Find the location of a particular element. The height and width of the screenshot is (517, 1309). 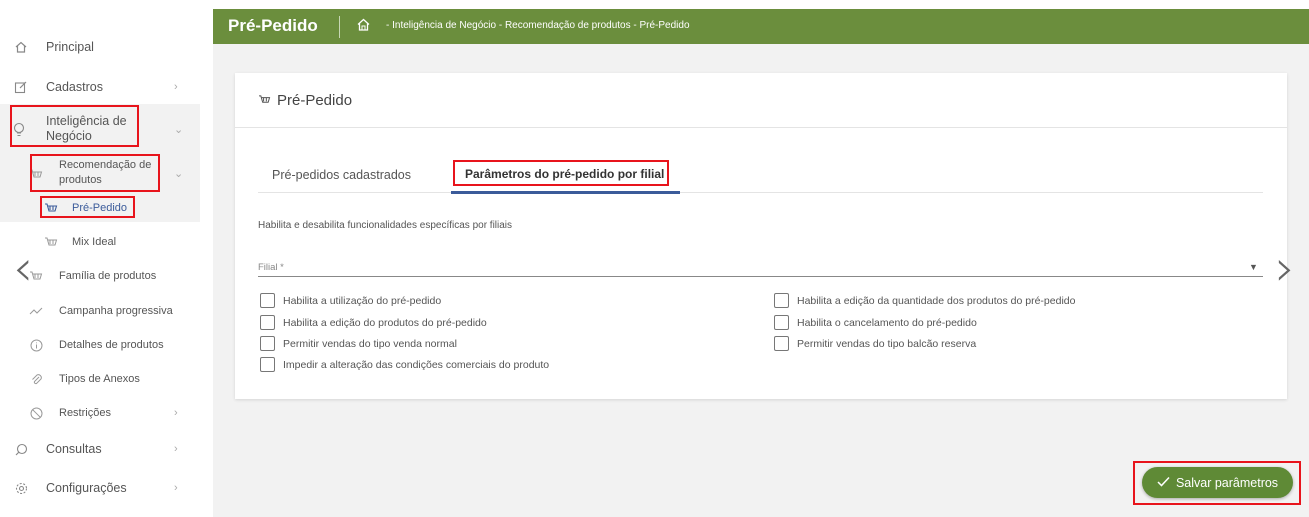

sidebar-item-campanha: Campanha progressiva is located at coordinates (100, 311).